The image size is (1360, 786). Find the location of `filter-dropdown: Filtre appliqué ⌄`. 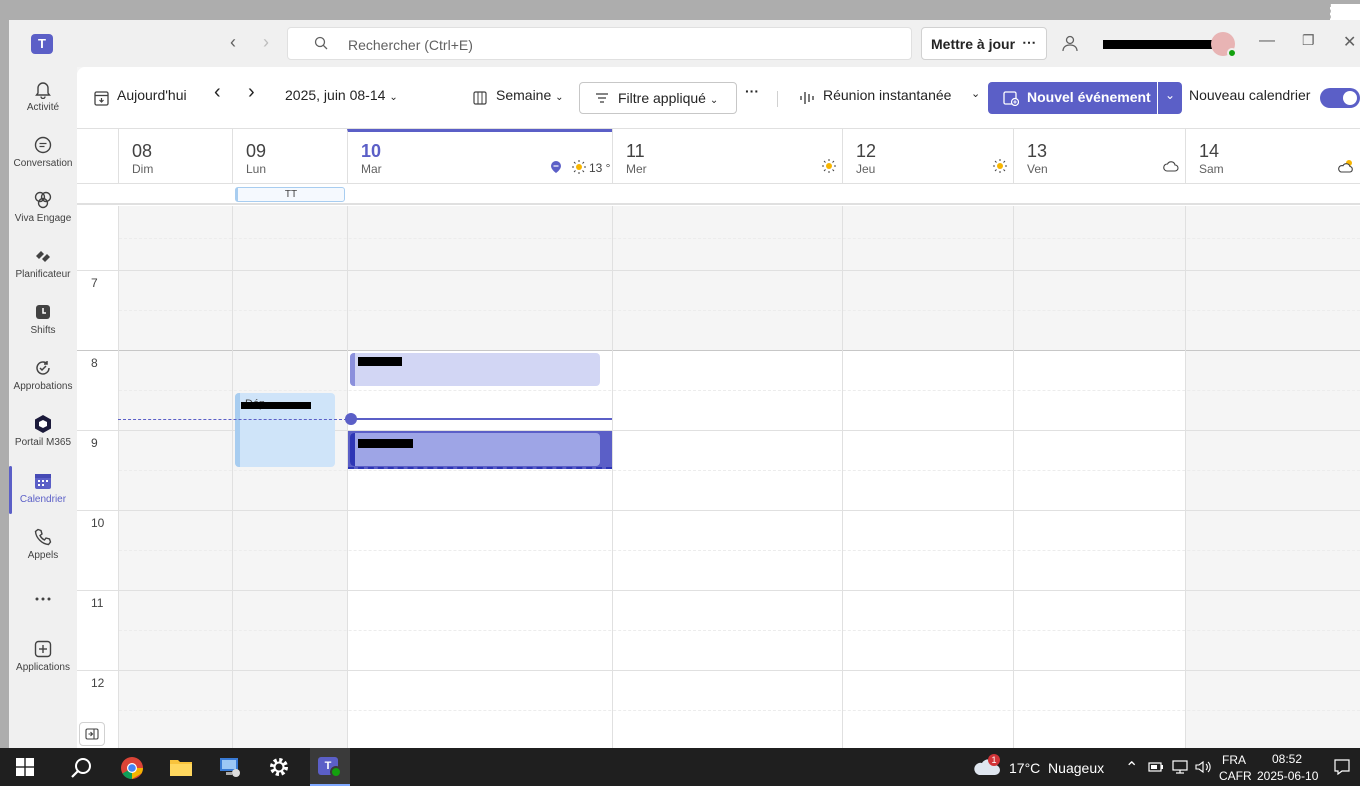

filter-dropdown: Filtre appliqué ⌄ is located at coordinates (658, 98).